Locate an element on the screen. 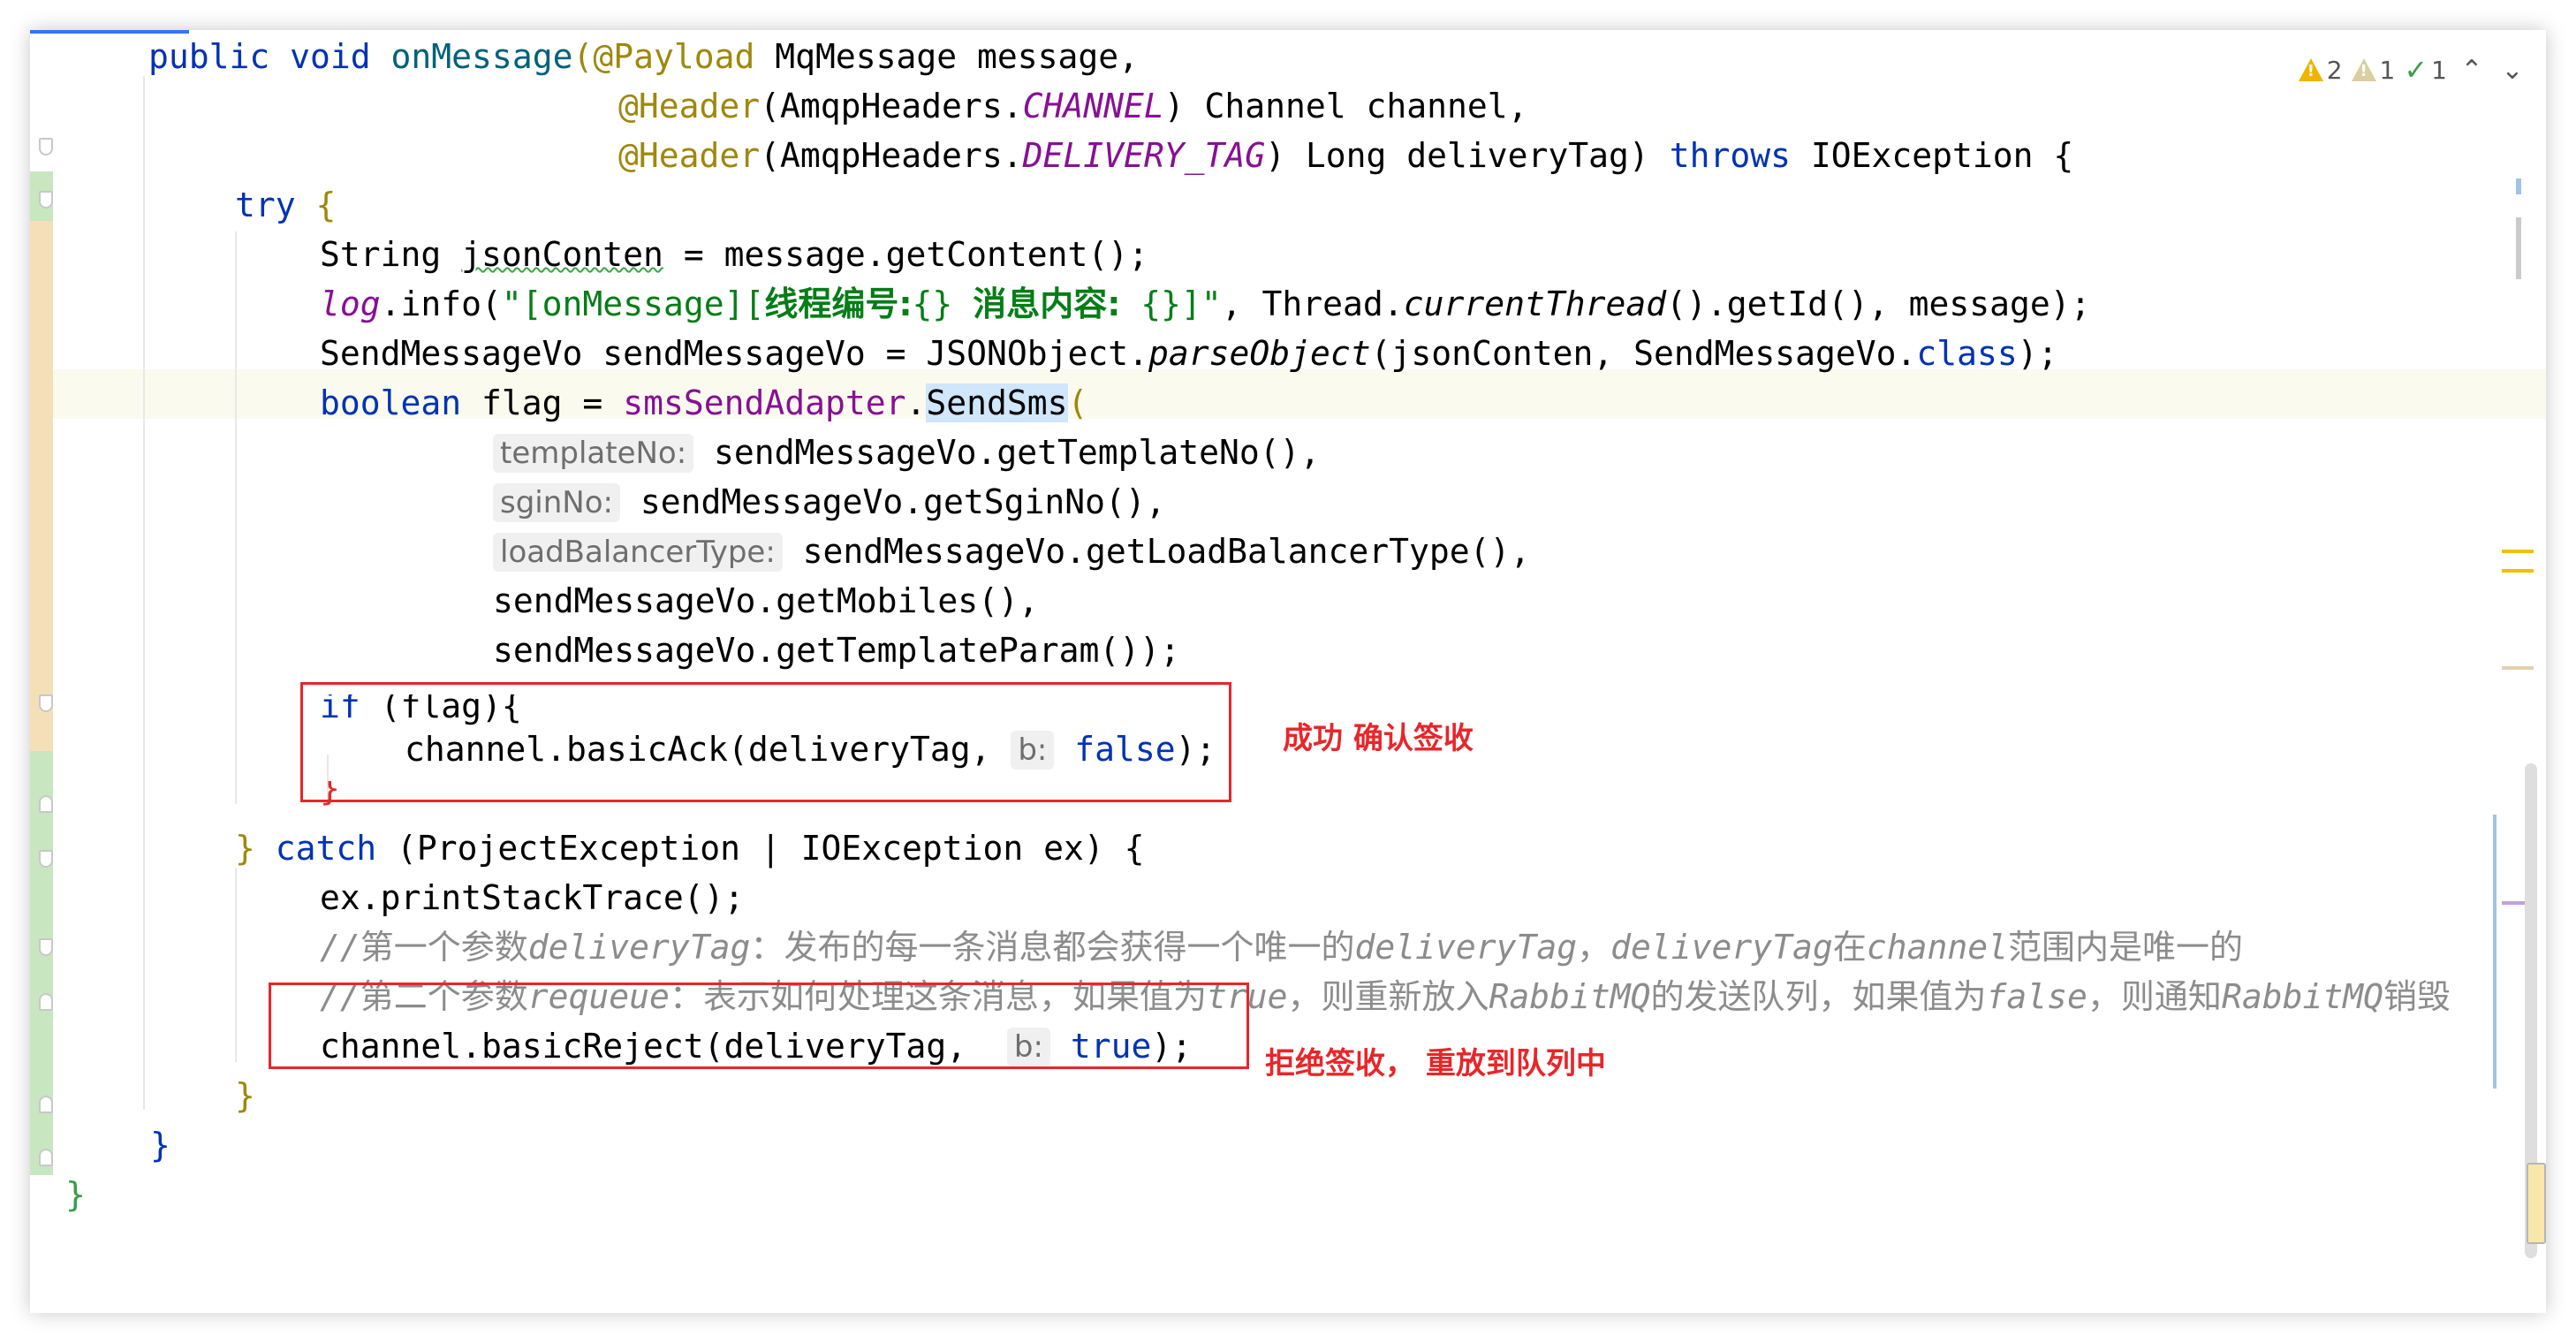  code-text: (ProjectException | IOException ex) { is located at coordinates (760, 848).